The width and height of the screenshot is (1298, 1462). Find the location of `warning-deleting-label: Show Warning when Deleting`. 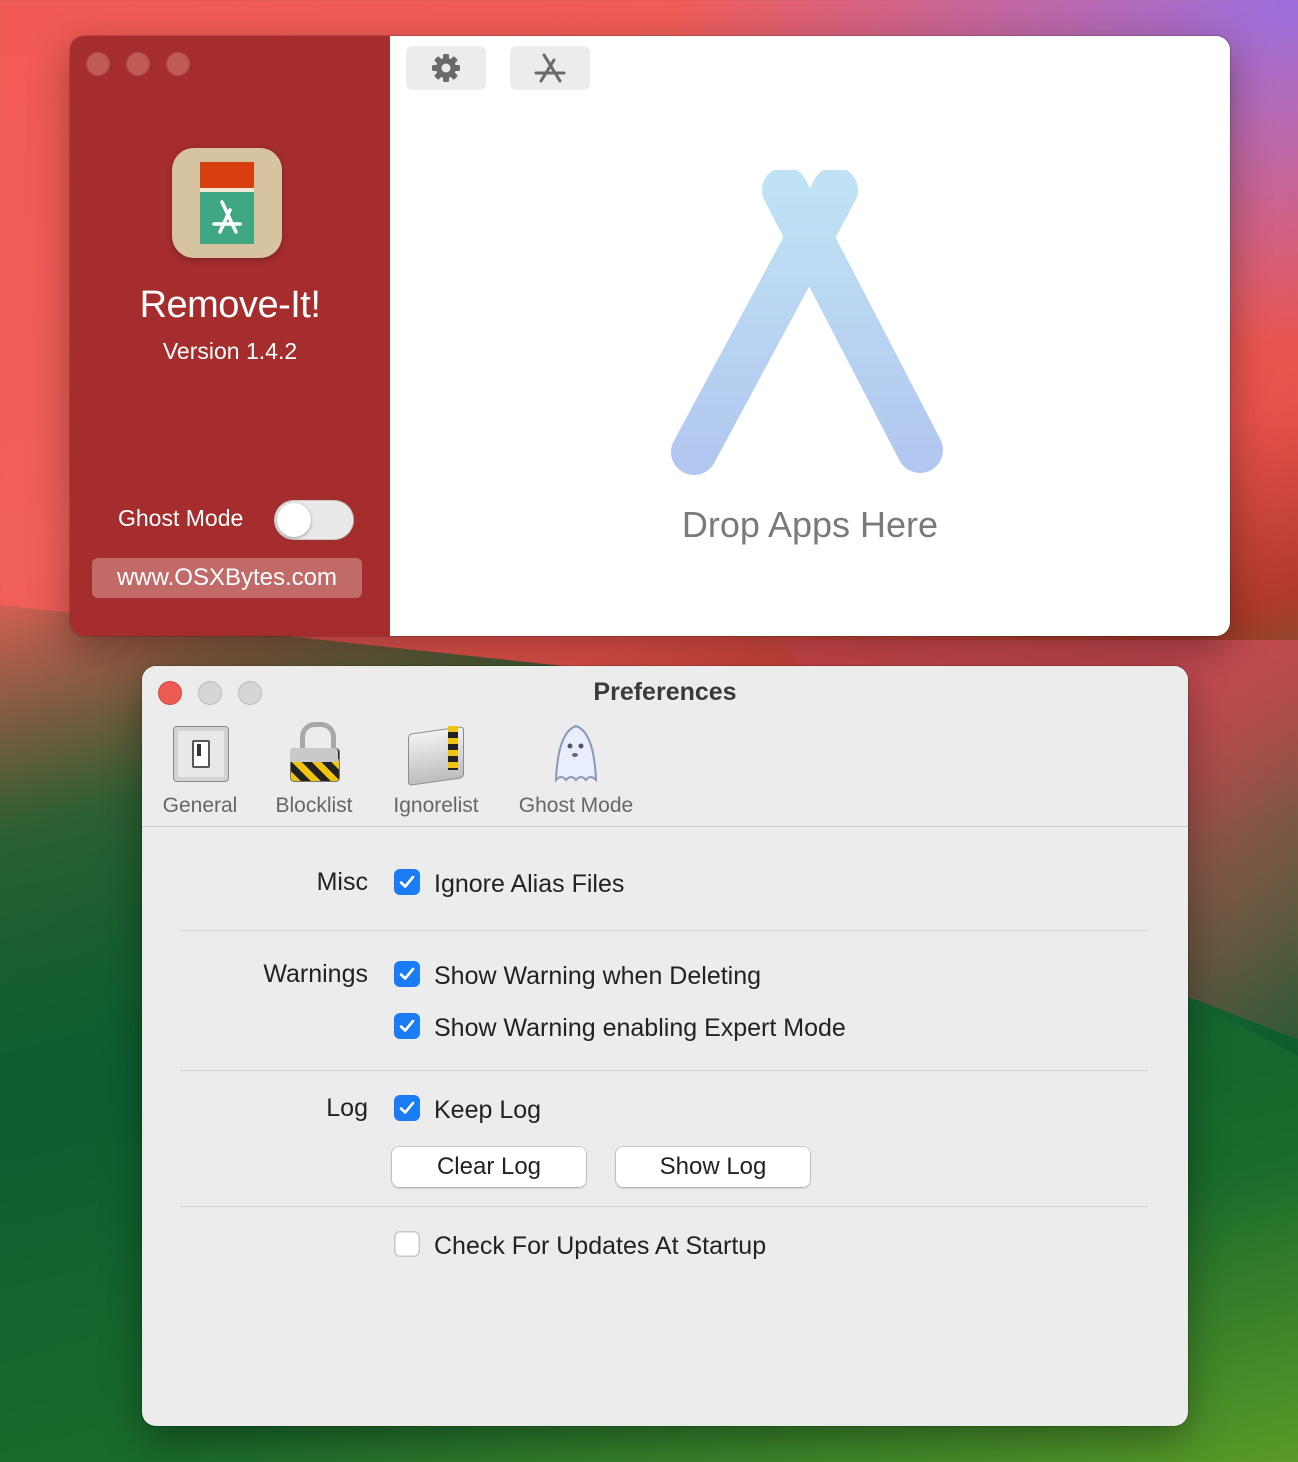

warning-deleting-label: Show Warning when Deleting is located at coordinates (598, 976).